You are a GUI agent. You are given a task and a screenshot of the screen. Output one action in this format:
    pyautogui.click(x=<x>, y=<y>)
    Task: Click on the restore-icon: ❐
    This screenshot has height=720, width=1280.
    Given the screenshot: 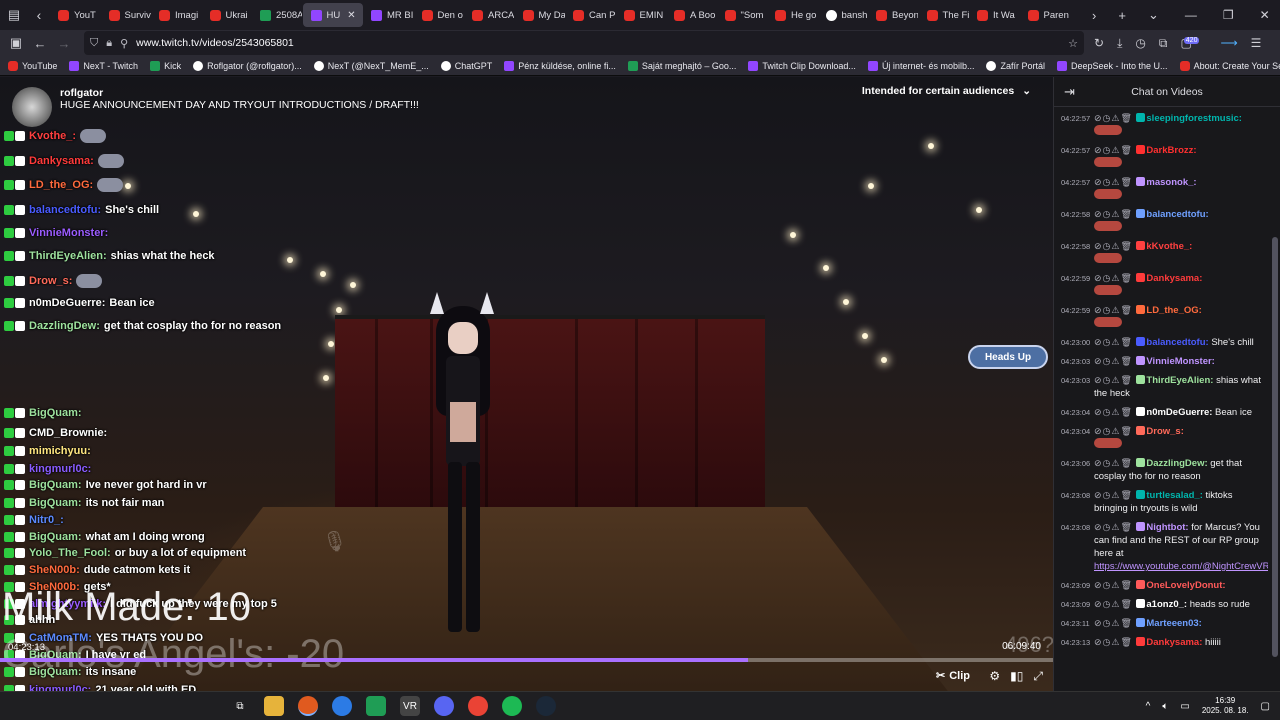 What is the action you would take?
    pyautogui.click(x=1228, y=15)
    